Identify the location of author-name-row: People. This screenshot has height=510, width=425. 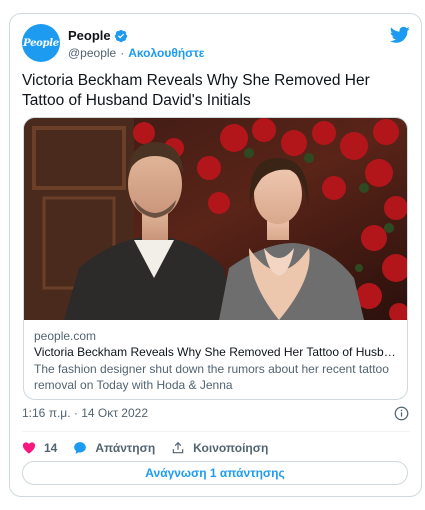
(98, 35).